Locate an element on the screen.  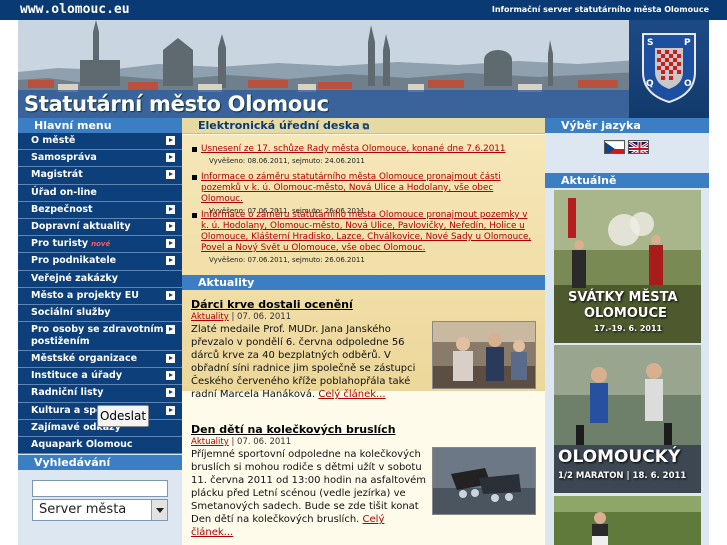
czech-flag-image is located at coordinates (614, 147).